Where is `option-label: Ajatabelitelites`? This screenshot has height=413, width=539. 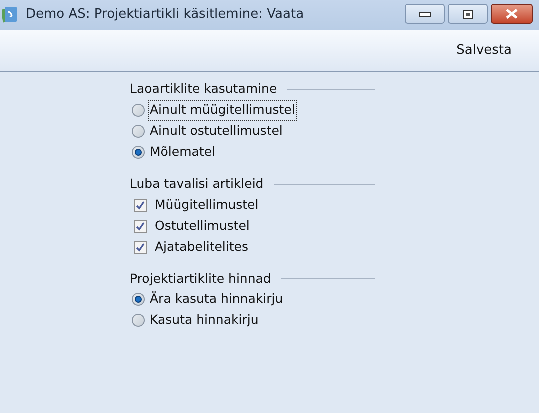
option-label: Ajatabelitelites is located at coordinates (202, 247).